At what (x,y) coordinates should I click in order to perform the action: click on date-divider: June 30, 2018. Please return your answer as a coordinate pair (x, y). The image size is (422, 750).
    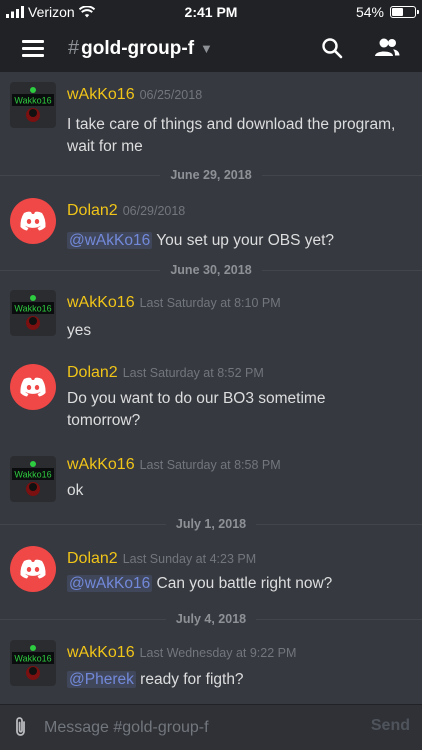
    Looking at the image, I should click on (211, 270).